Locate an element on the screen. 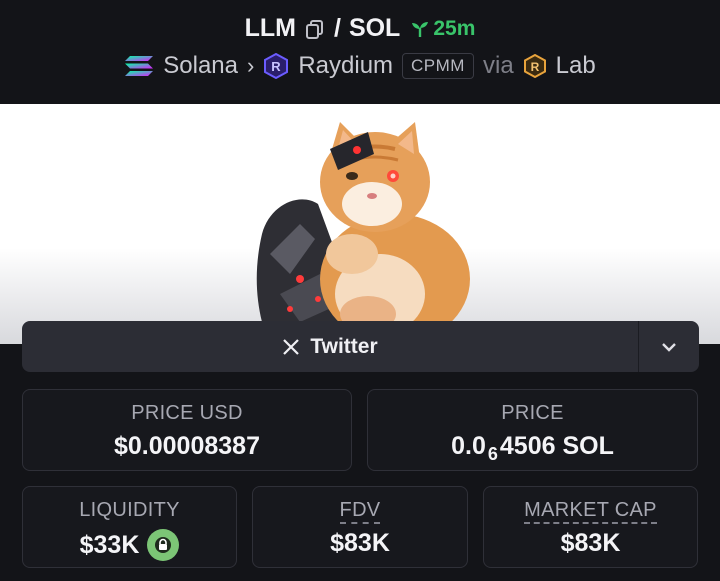  liquidity-card: LIQUIDITY $33K is located at coordinates (129, 527).